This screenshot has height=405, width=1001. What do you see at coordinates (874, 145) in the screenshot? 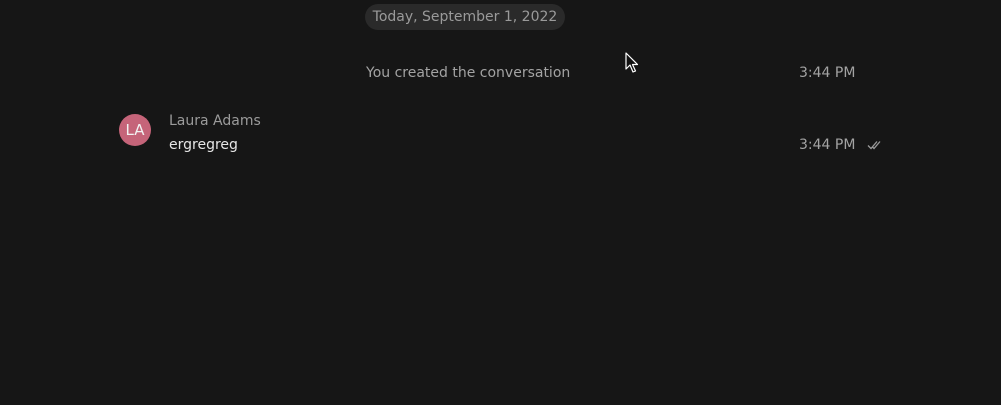
I see `double-check-icon` at bounding box center [874, 145].